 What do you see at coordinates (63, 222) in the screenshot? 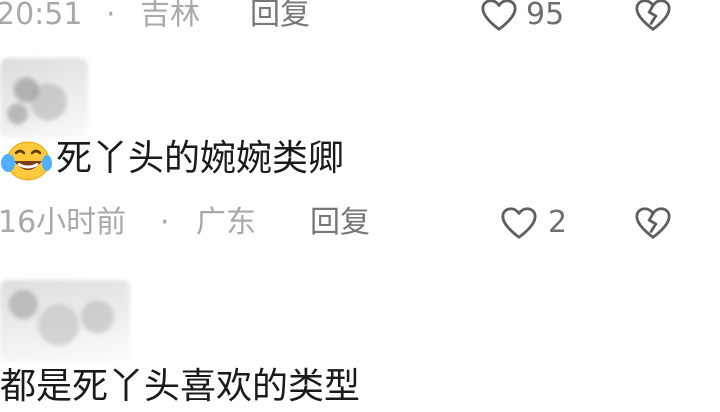
I see `comment-time: 16小时前` at bounding box center [63, 222].